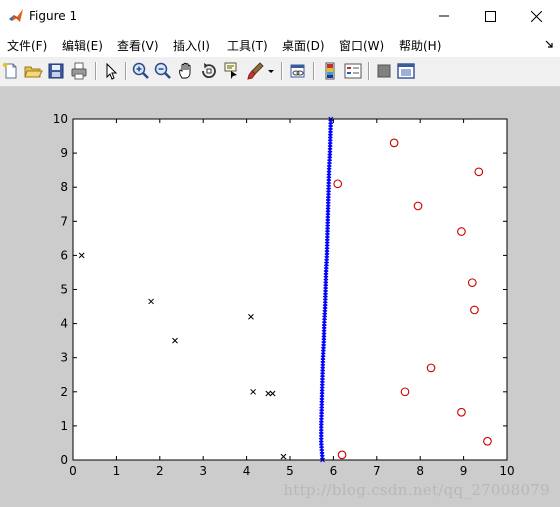 This screenshot has height=507, width=560. Describe the element at coordinates (256, 71) in the screenshot. I see `brush-icon` at that location.